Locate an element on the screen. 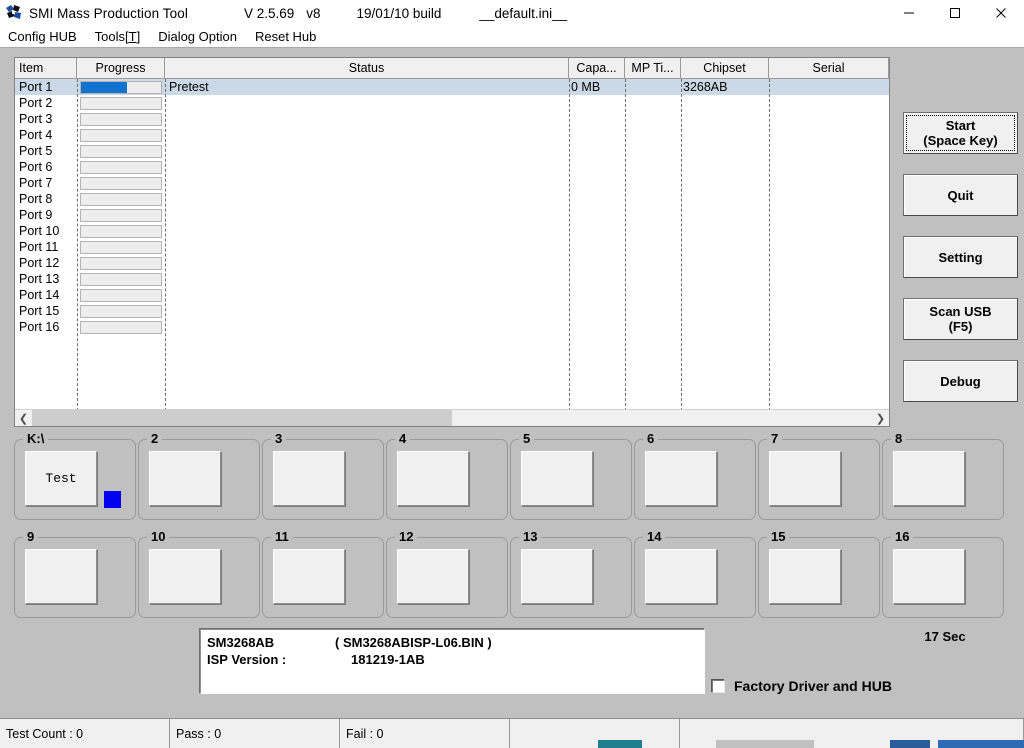 The height and width of the screenshot is (748, 1024). drive-slot-10: 10 is located at coordinates (199, 574).